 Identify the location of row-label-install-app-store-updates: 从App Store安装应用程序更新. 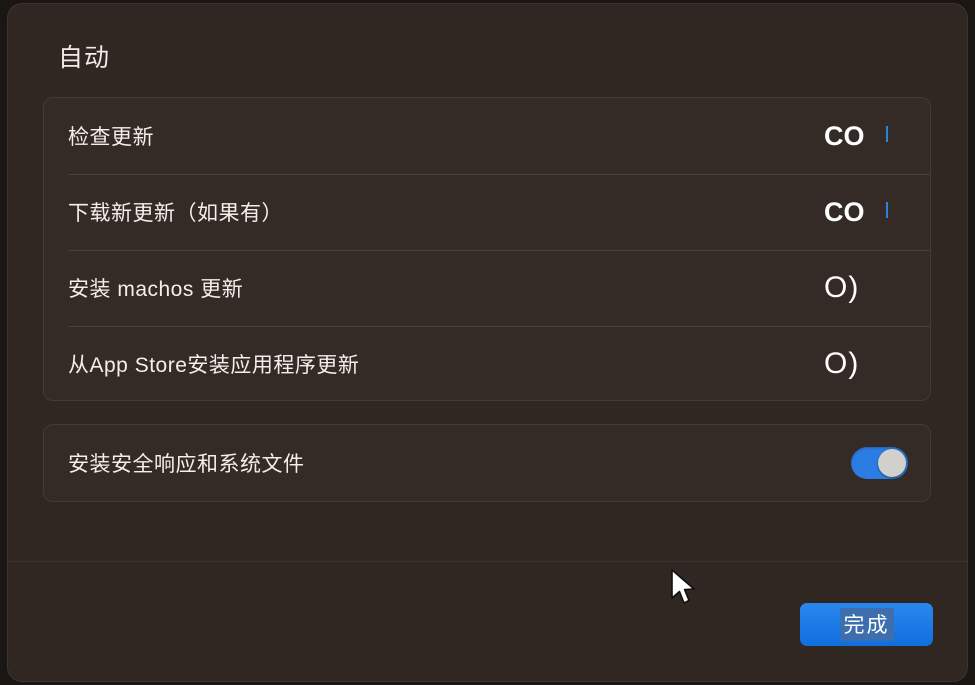
(214, 365).